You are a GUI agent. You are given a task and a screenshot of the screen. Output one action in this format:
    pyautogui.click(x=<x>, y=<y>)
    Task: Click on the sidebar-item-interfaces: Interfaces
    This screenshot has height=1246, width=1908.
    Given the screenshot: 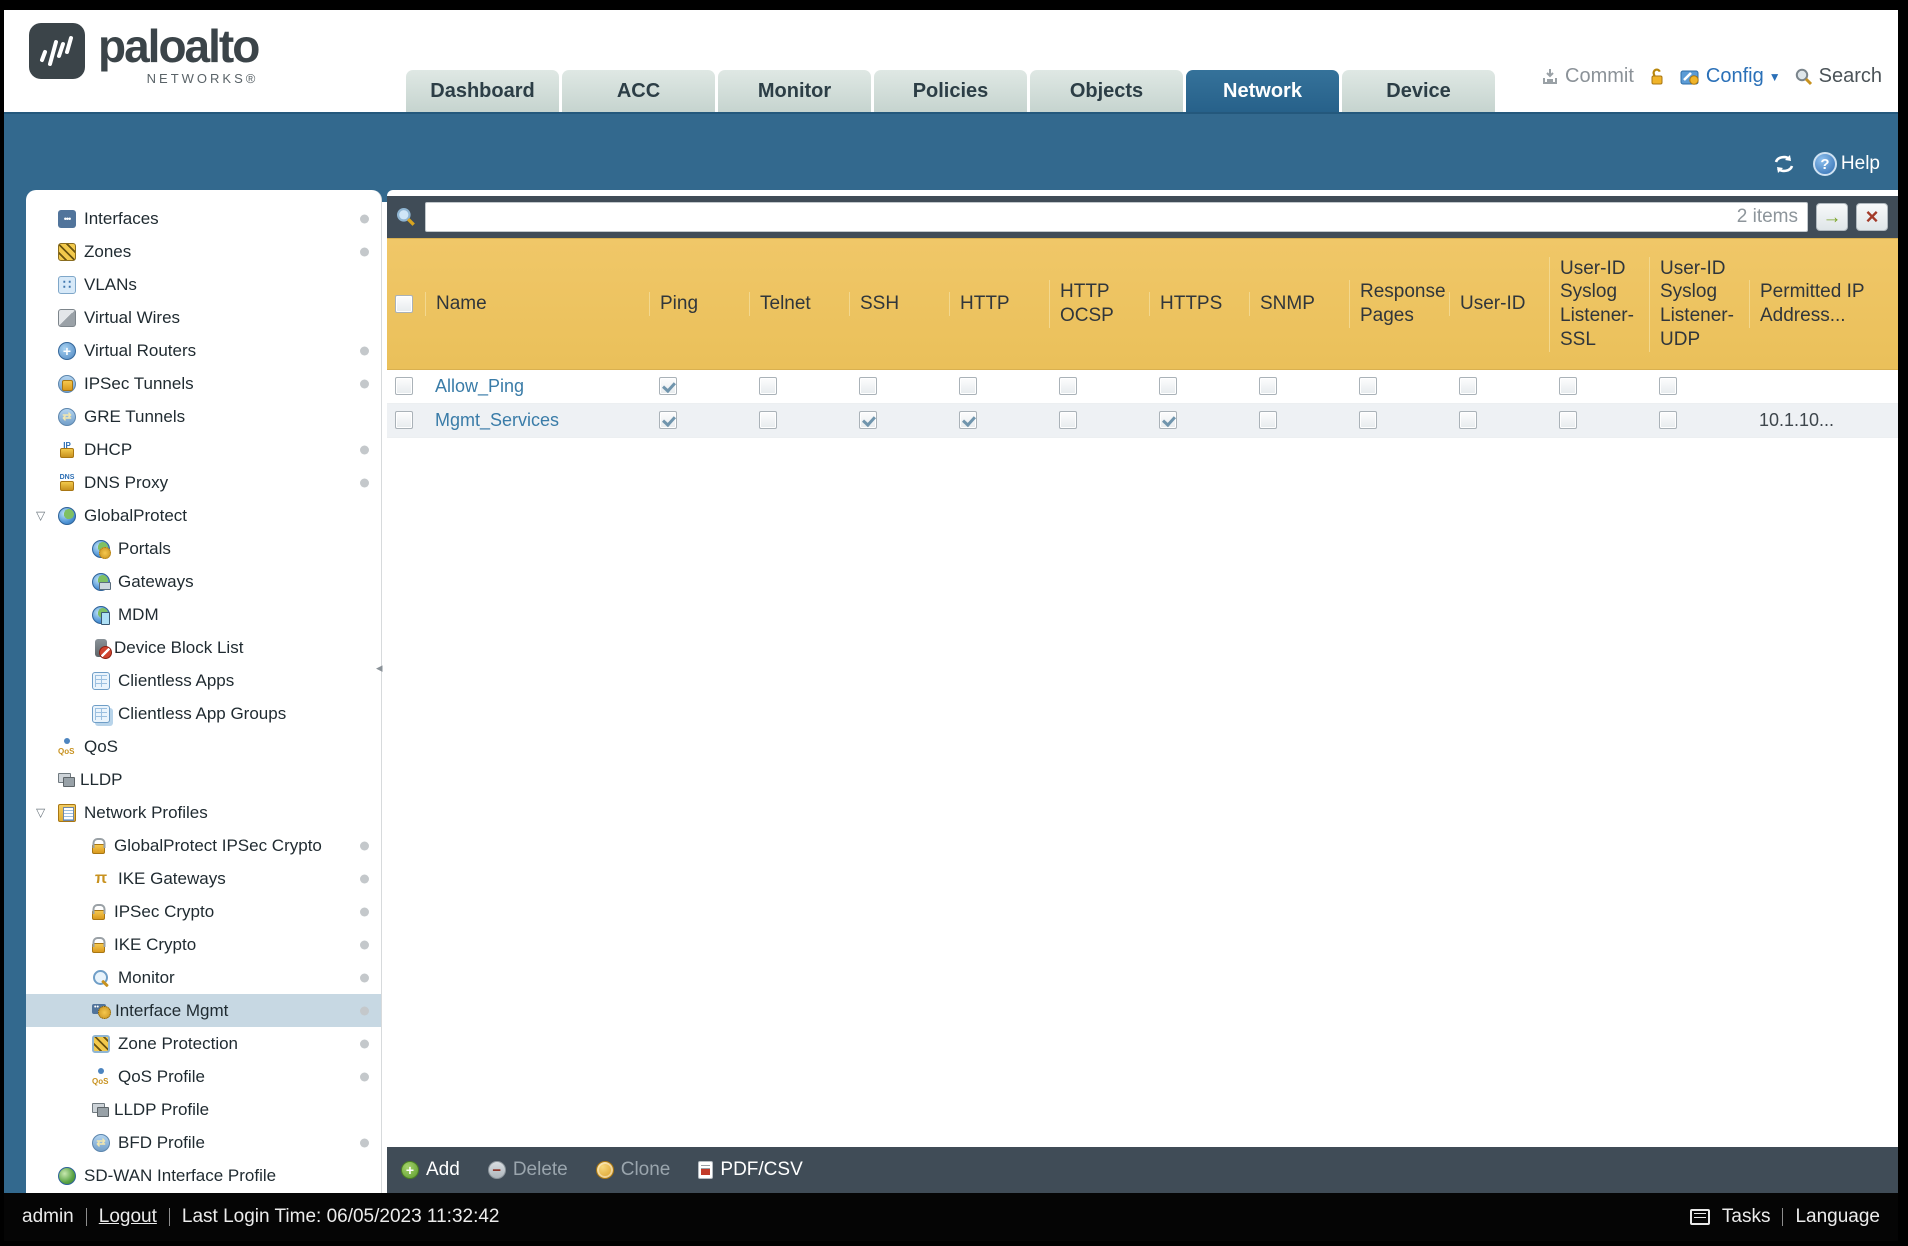 What is the action you would take?
    pyautogui.click(x=203, y=218)
    